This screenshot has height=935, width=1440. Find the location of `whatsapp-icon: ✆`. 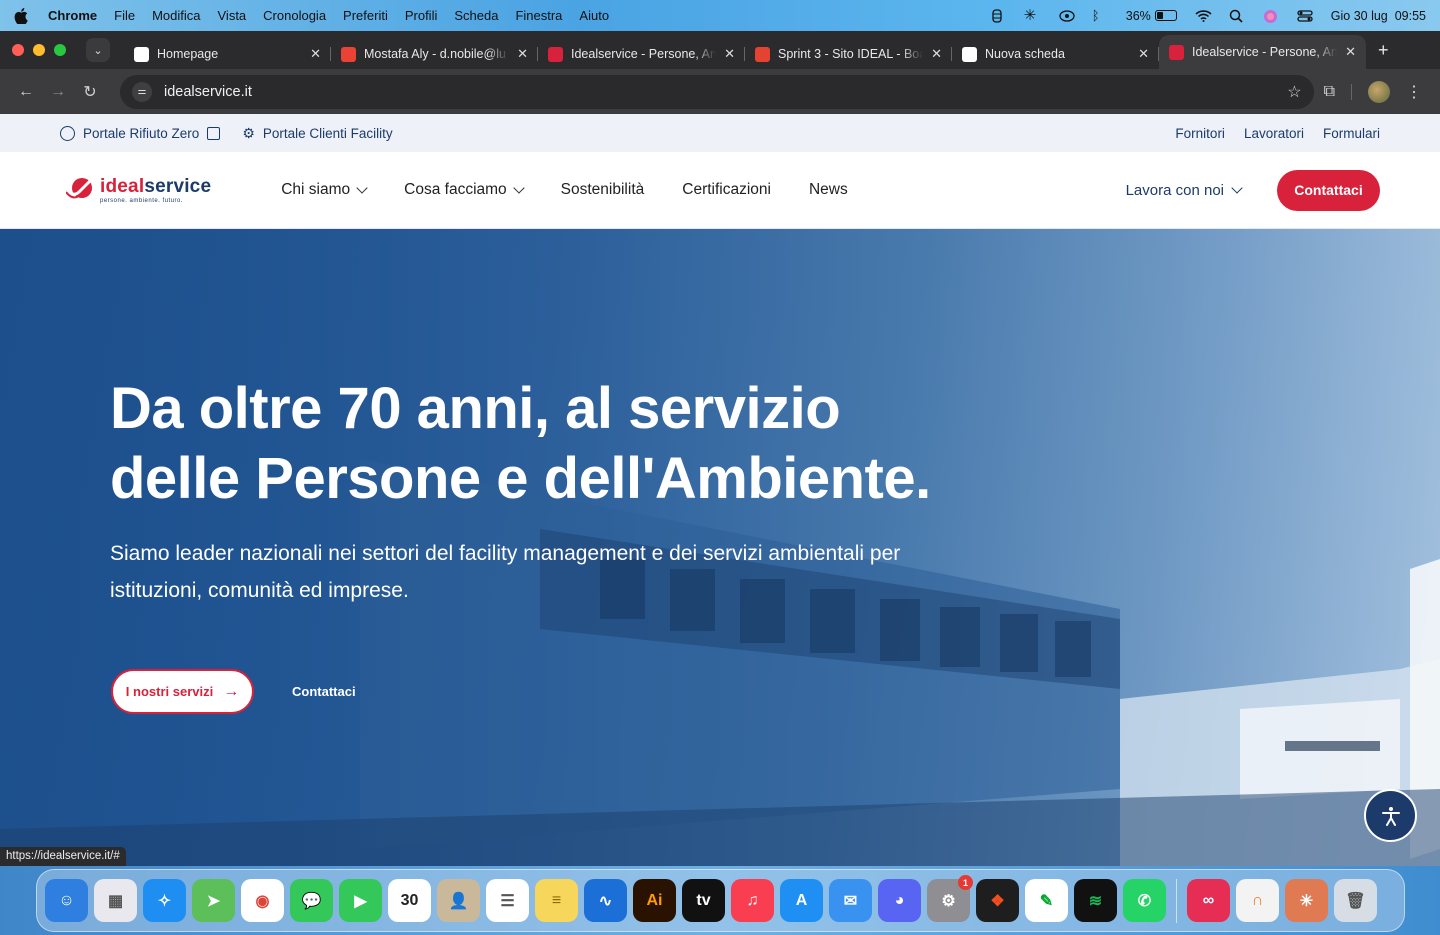

whatsapp-icon: ✆ is located at coordinates (1144, 900).